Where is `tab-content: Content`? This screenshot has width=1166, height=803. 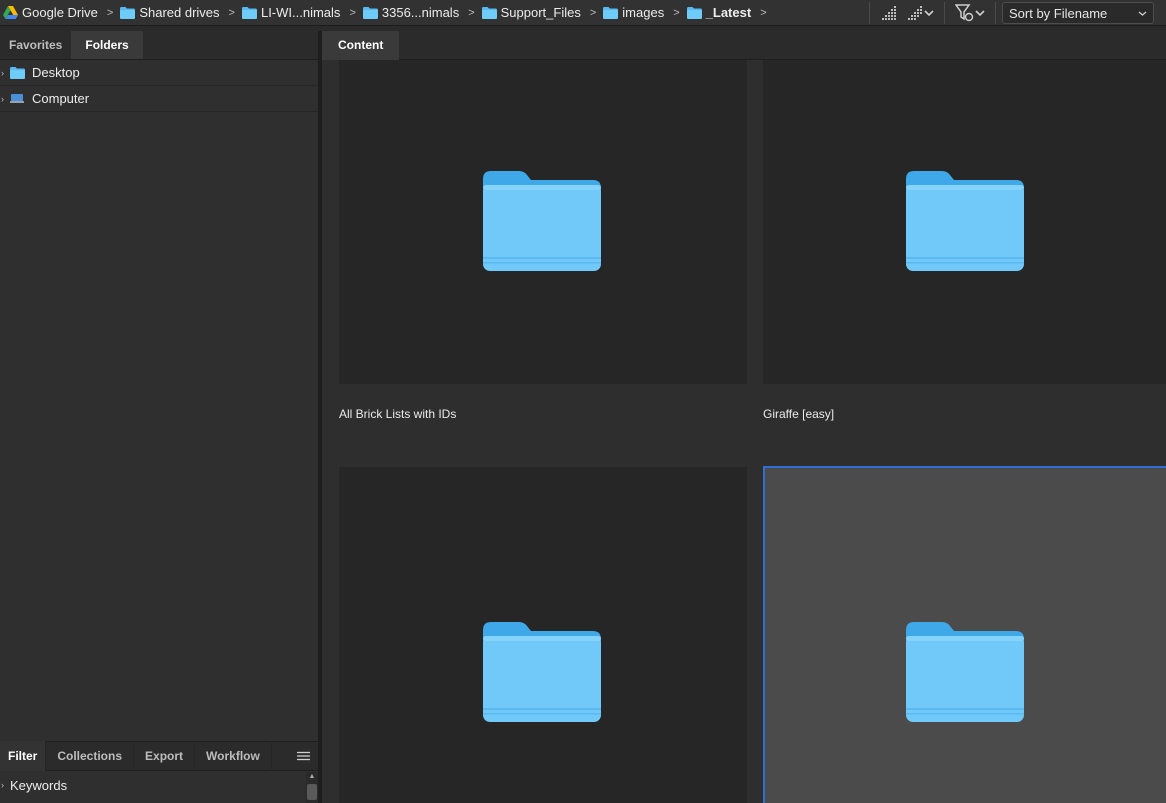
tab-content: Content is located at coordinates (361, 45).